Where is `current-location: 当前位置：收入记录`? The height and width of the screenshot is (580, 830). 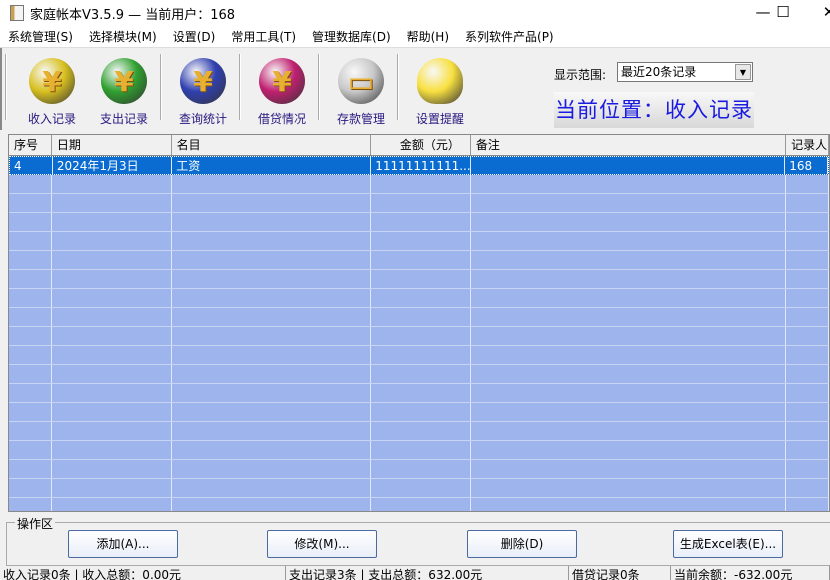
current-location: 当前位置：收入记录 is located at coordinates (654, 110).